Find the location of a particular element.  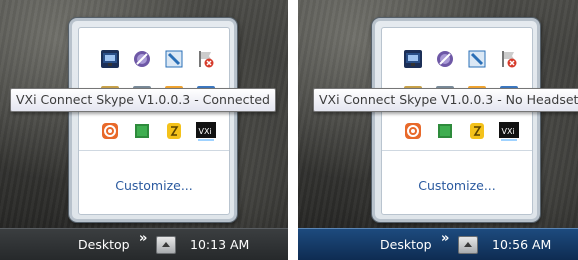

status-tooltip: VXi Connect Skype V1.0.0.3 - Connected is located at coordinates (143, 100).